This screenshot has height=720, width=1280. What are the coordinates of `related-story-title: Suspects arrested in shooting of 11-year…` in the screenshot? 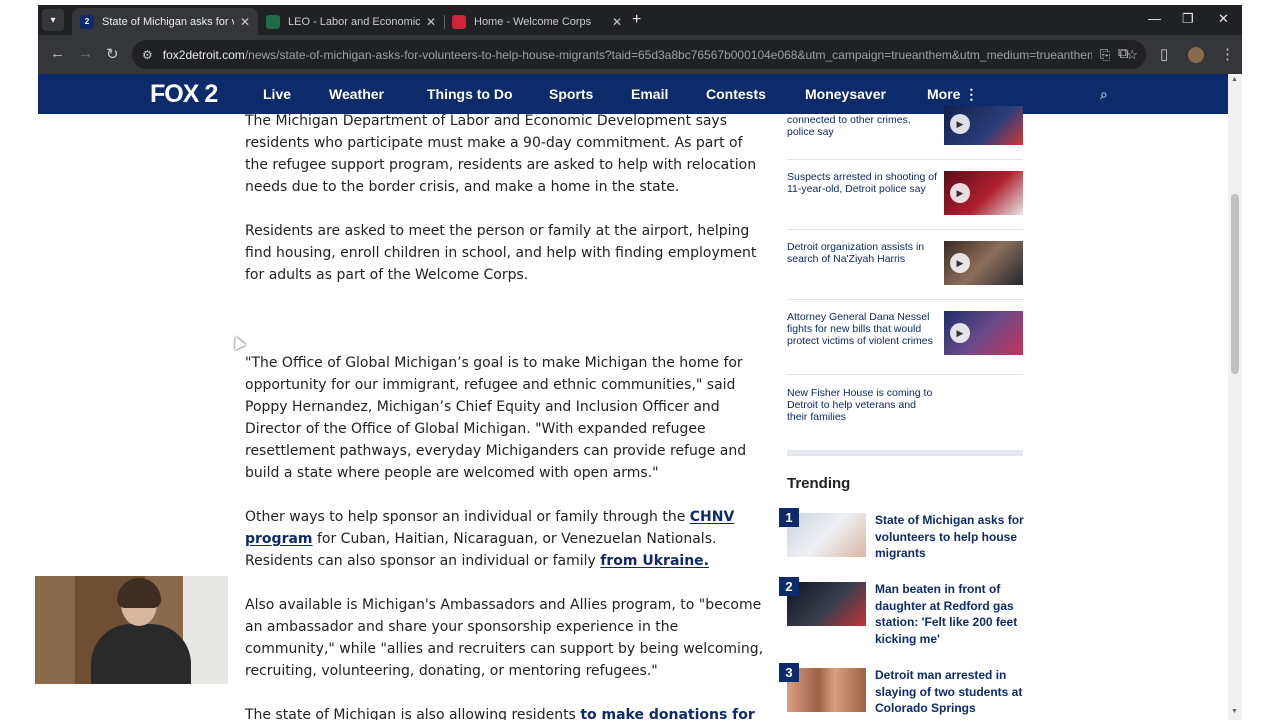 It's located at (862, 183).